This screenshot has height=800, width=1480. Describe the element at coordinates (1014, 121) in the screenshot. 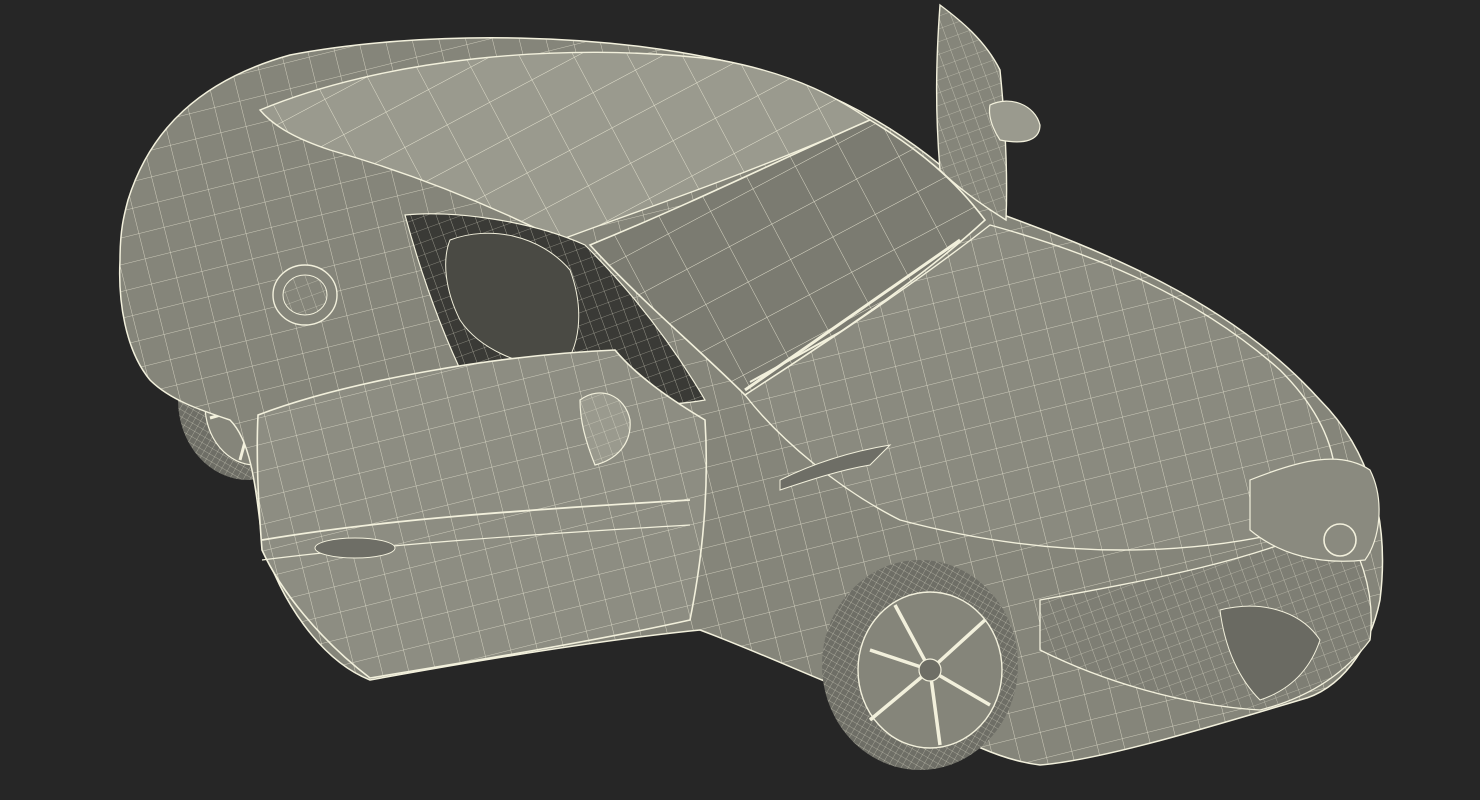

I see `side-mirror-right` at that location.